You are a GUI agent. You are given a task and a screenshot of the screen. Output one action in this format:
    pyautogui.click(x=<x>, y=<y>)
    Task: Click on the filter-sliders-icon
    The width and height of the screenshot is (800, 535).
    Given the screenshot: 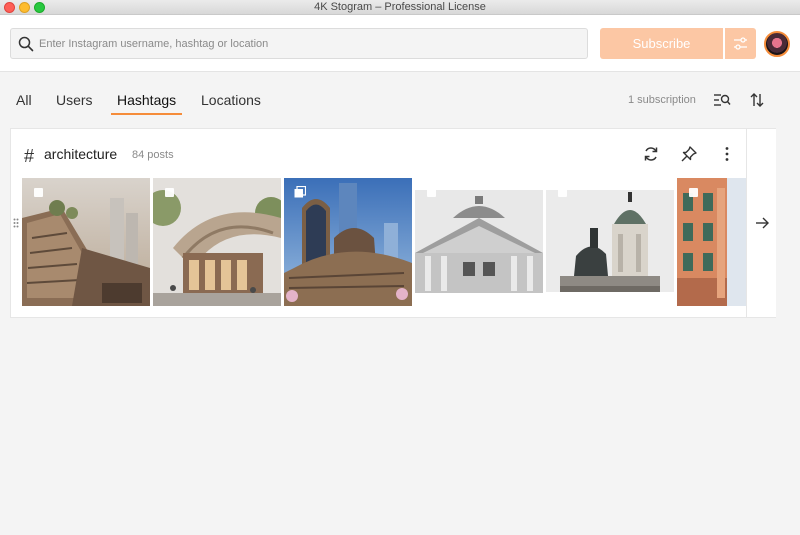 What is the action you would take?
    pyautogui.click(x=740, y=43)
    